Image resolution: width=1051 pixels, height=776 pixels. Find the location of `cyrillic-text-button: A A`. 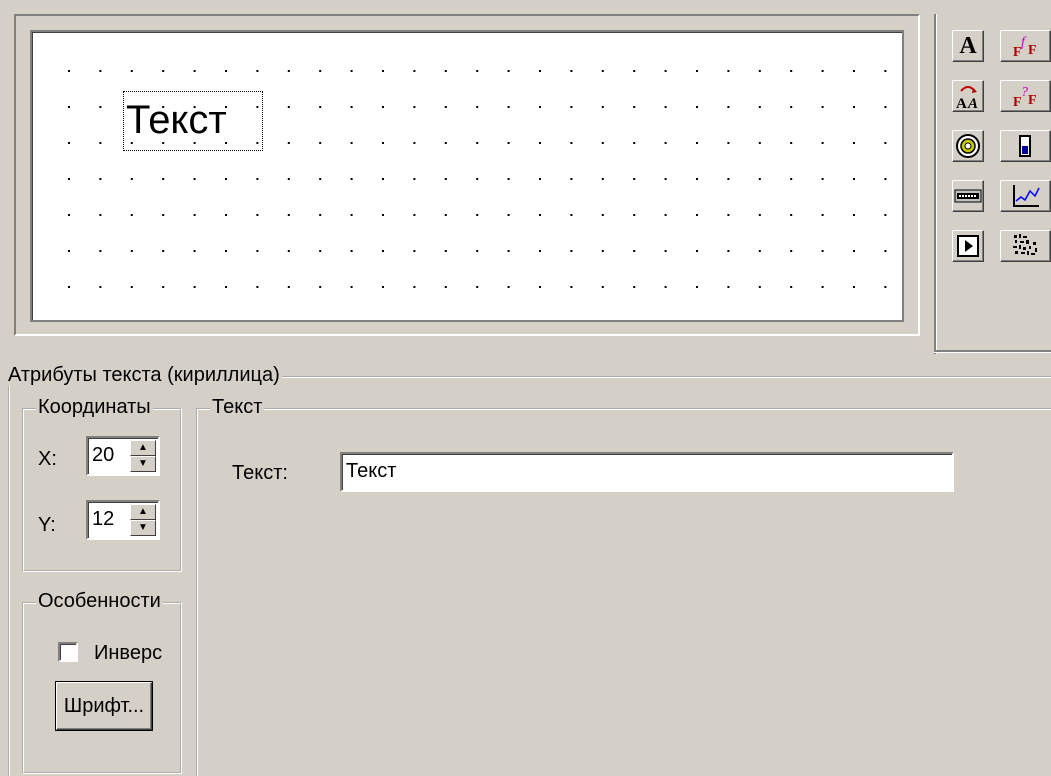

cyrillic-text-button: A A is located at coordinates (968, 96).